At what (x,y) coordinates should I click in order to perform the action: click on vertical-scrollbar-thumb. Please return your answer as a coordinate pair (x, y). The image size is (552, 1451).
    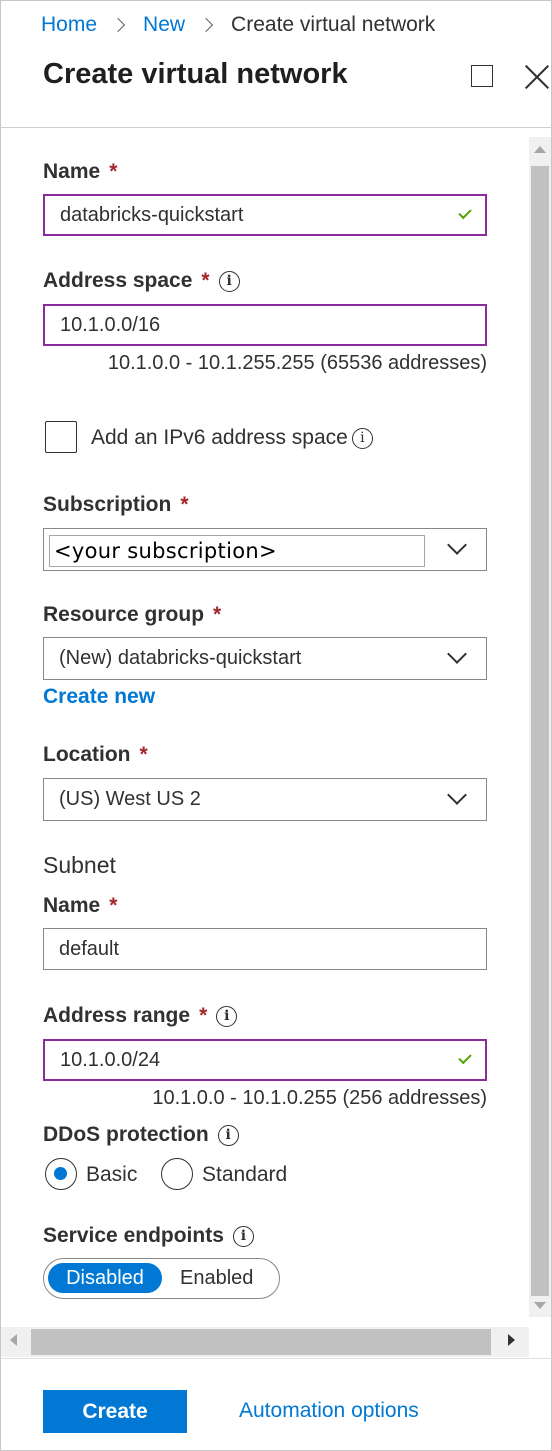
    Looking at the image, I should click on (540, 731).